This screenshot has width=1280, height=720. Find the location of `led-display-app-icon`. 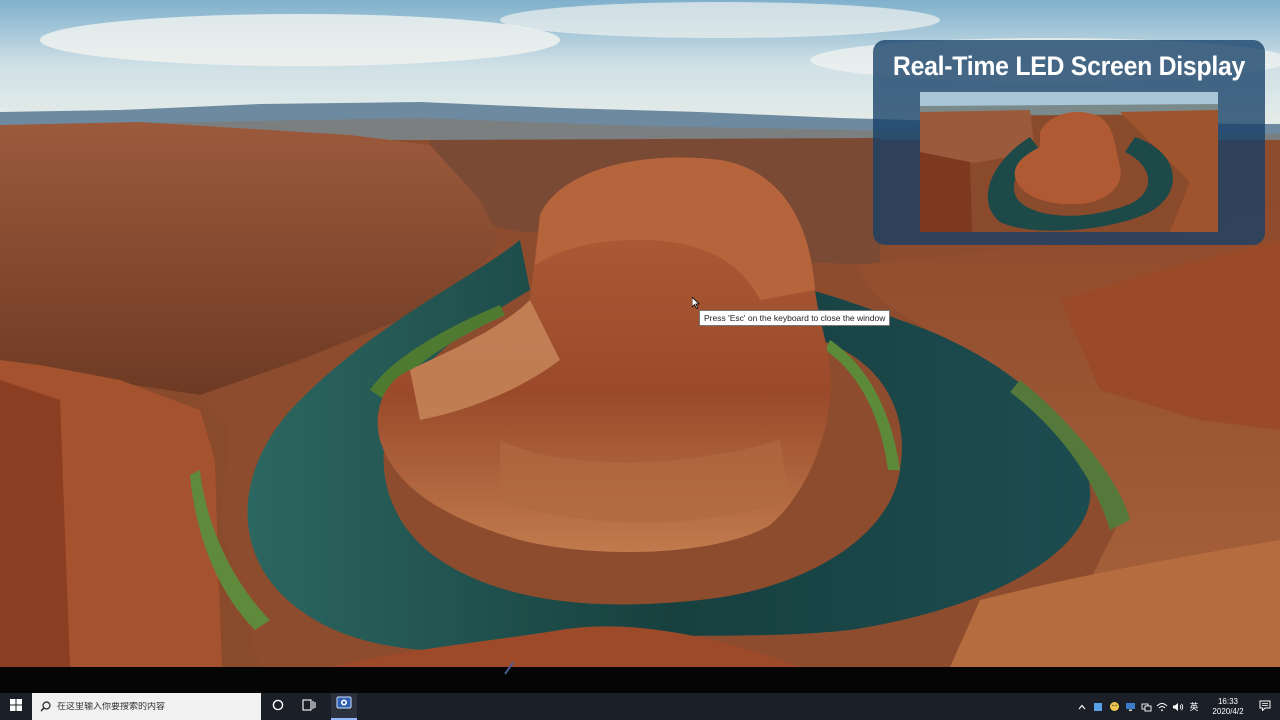

led-display-app-icon is located at coordinates (344, 705).